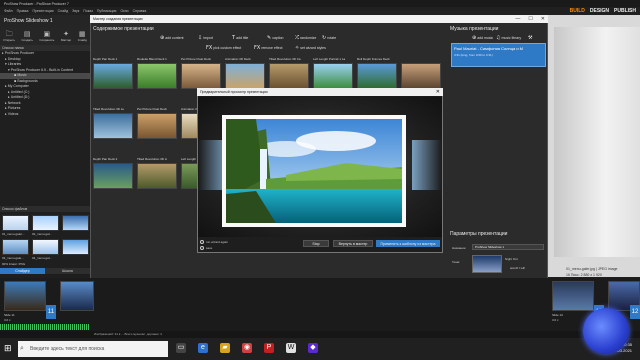 Image resolution: width=640 pixels, height=360 pixels. What do you see at coordinates (66, 40) in the screenshot?
I see `wizard-label: Мастер` at bounding box center [66, 40].